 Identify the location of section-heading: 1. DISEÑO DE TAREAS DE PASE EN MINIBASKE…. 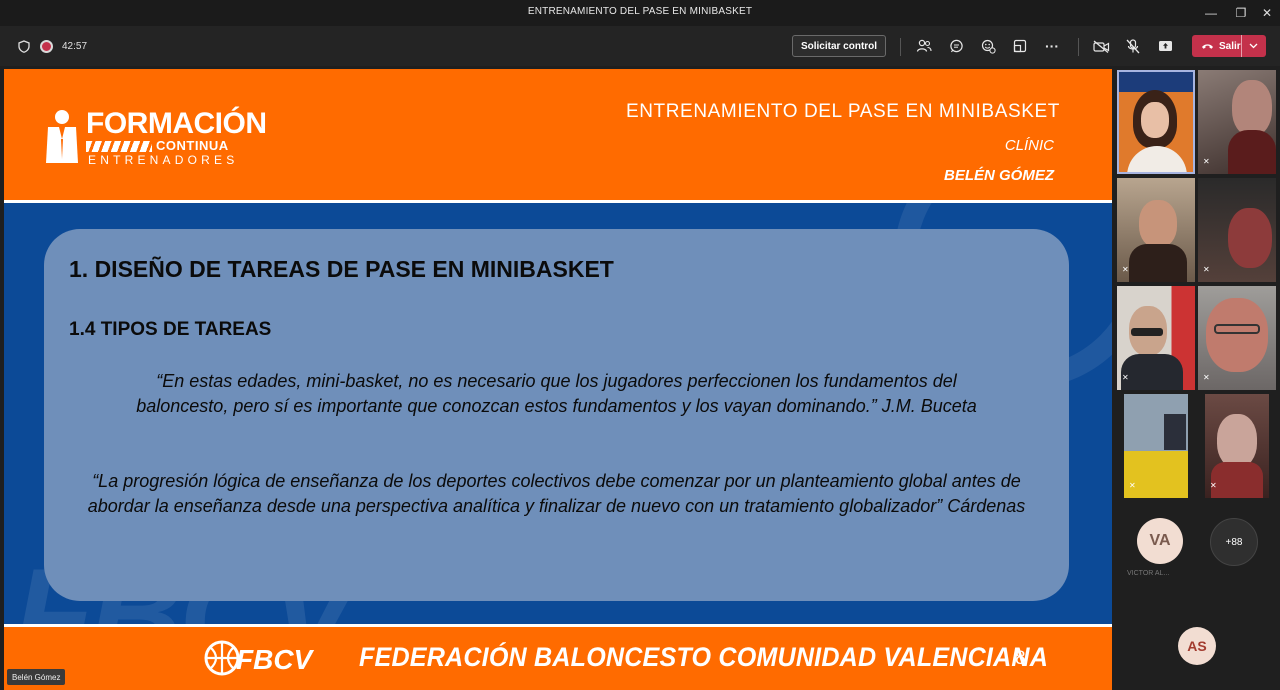
(341, 269).